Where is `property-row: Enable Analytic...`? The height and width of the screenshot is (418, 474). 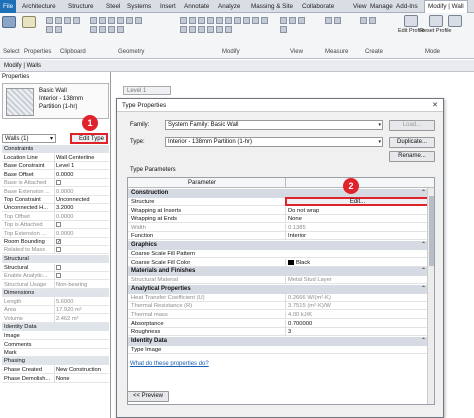 property-row: Enable Analytic... is located at coordinates (55, 276).